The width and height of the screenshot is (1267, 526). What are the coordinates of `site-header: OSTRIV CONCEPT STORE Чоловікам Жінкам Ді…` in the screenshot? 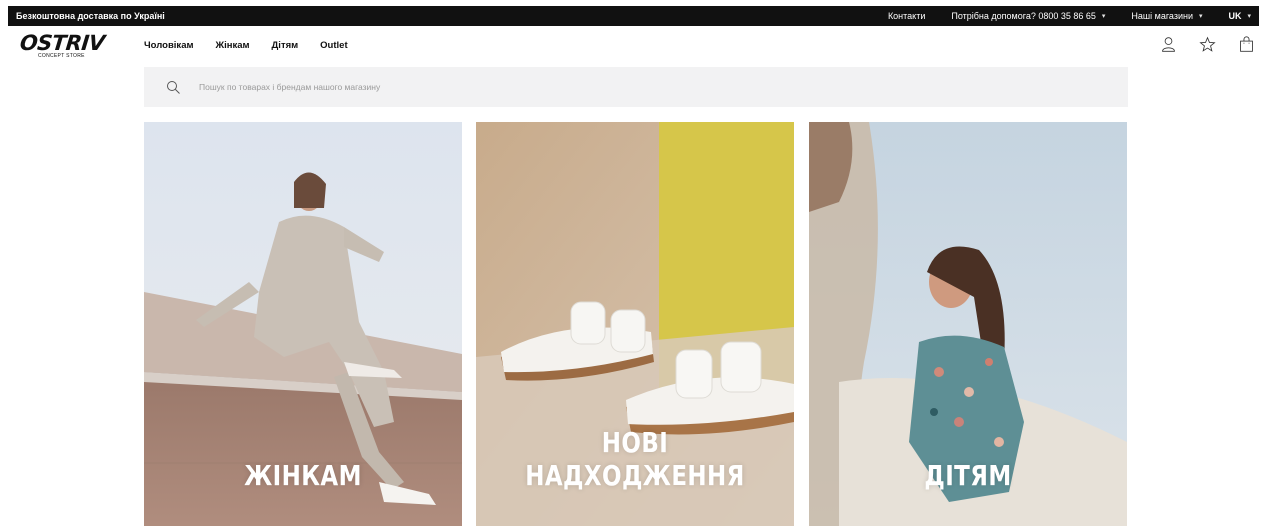 It's located at (633, 46).